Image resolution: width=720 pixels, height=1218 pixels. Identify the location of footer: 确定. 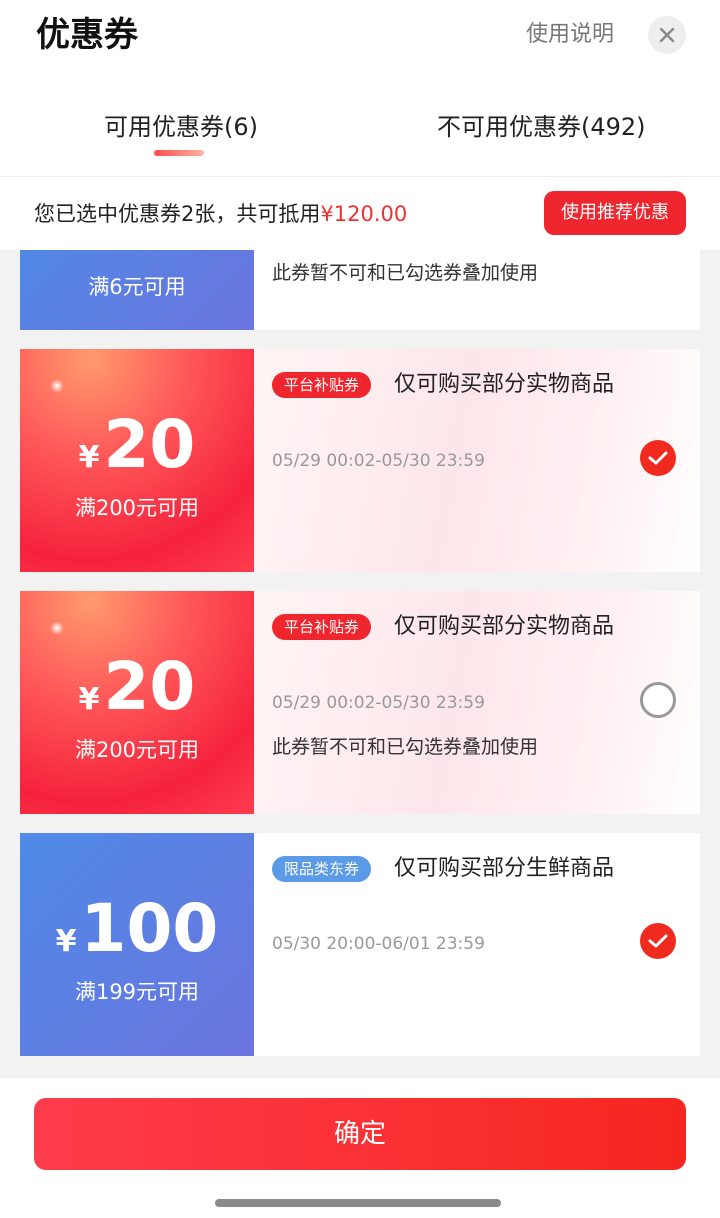
(360, 1148).